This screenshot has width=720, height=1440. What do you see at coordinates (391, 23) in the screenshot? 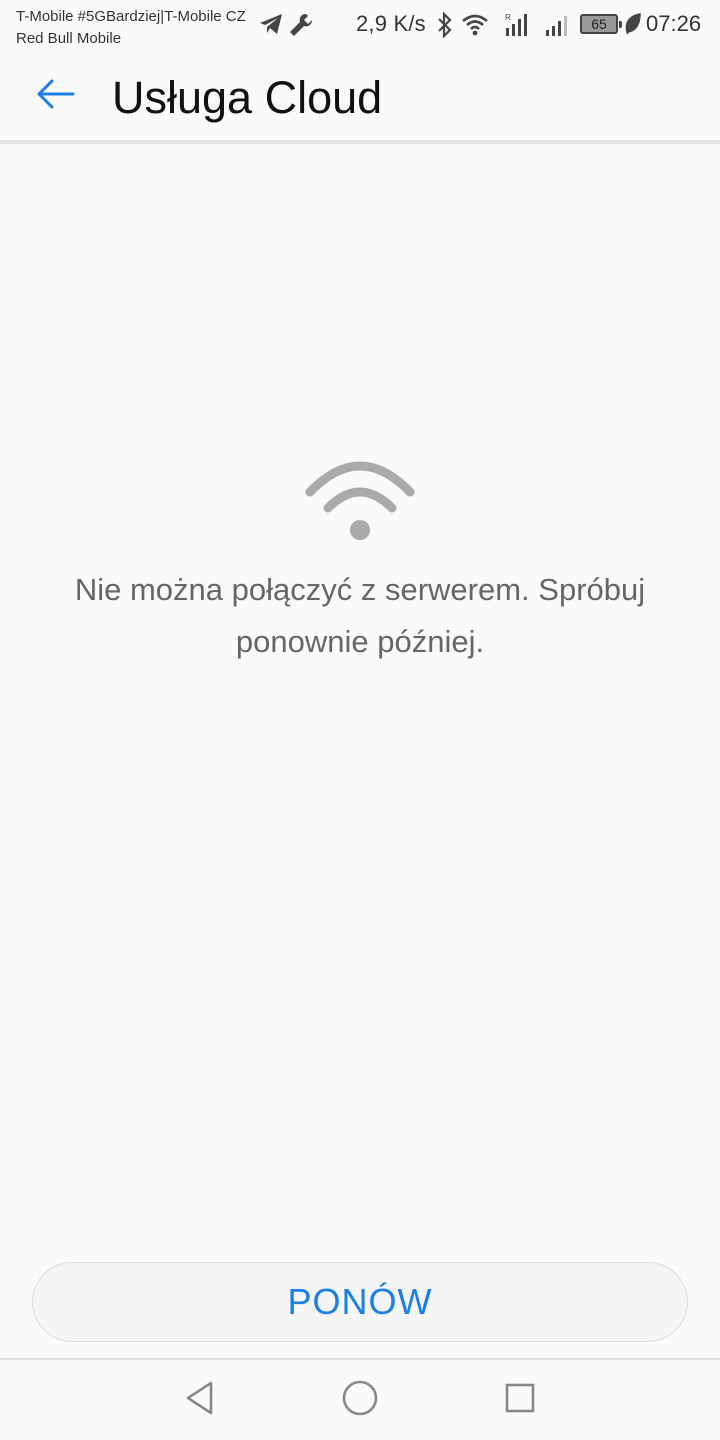
I see `network-speed: 2,9 K/s` at bounding box center [391, 23].